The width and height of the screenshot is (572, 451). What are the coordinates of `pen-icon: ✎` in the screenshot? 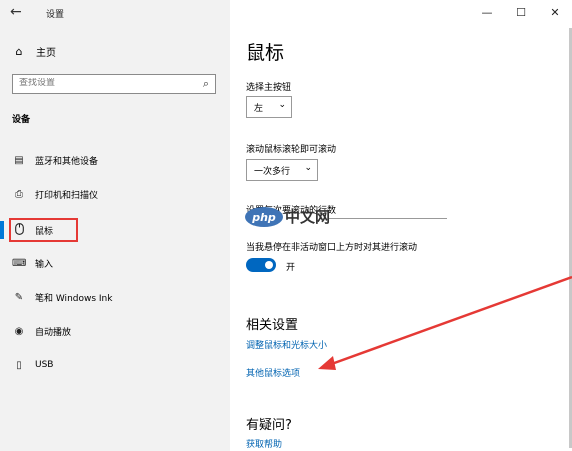 It's located at (19, 297).